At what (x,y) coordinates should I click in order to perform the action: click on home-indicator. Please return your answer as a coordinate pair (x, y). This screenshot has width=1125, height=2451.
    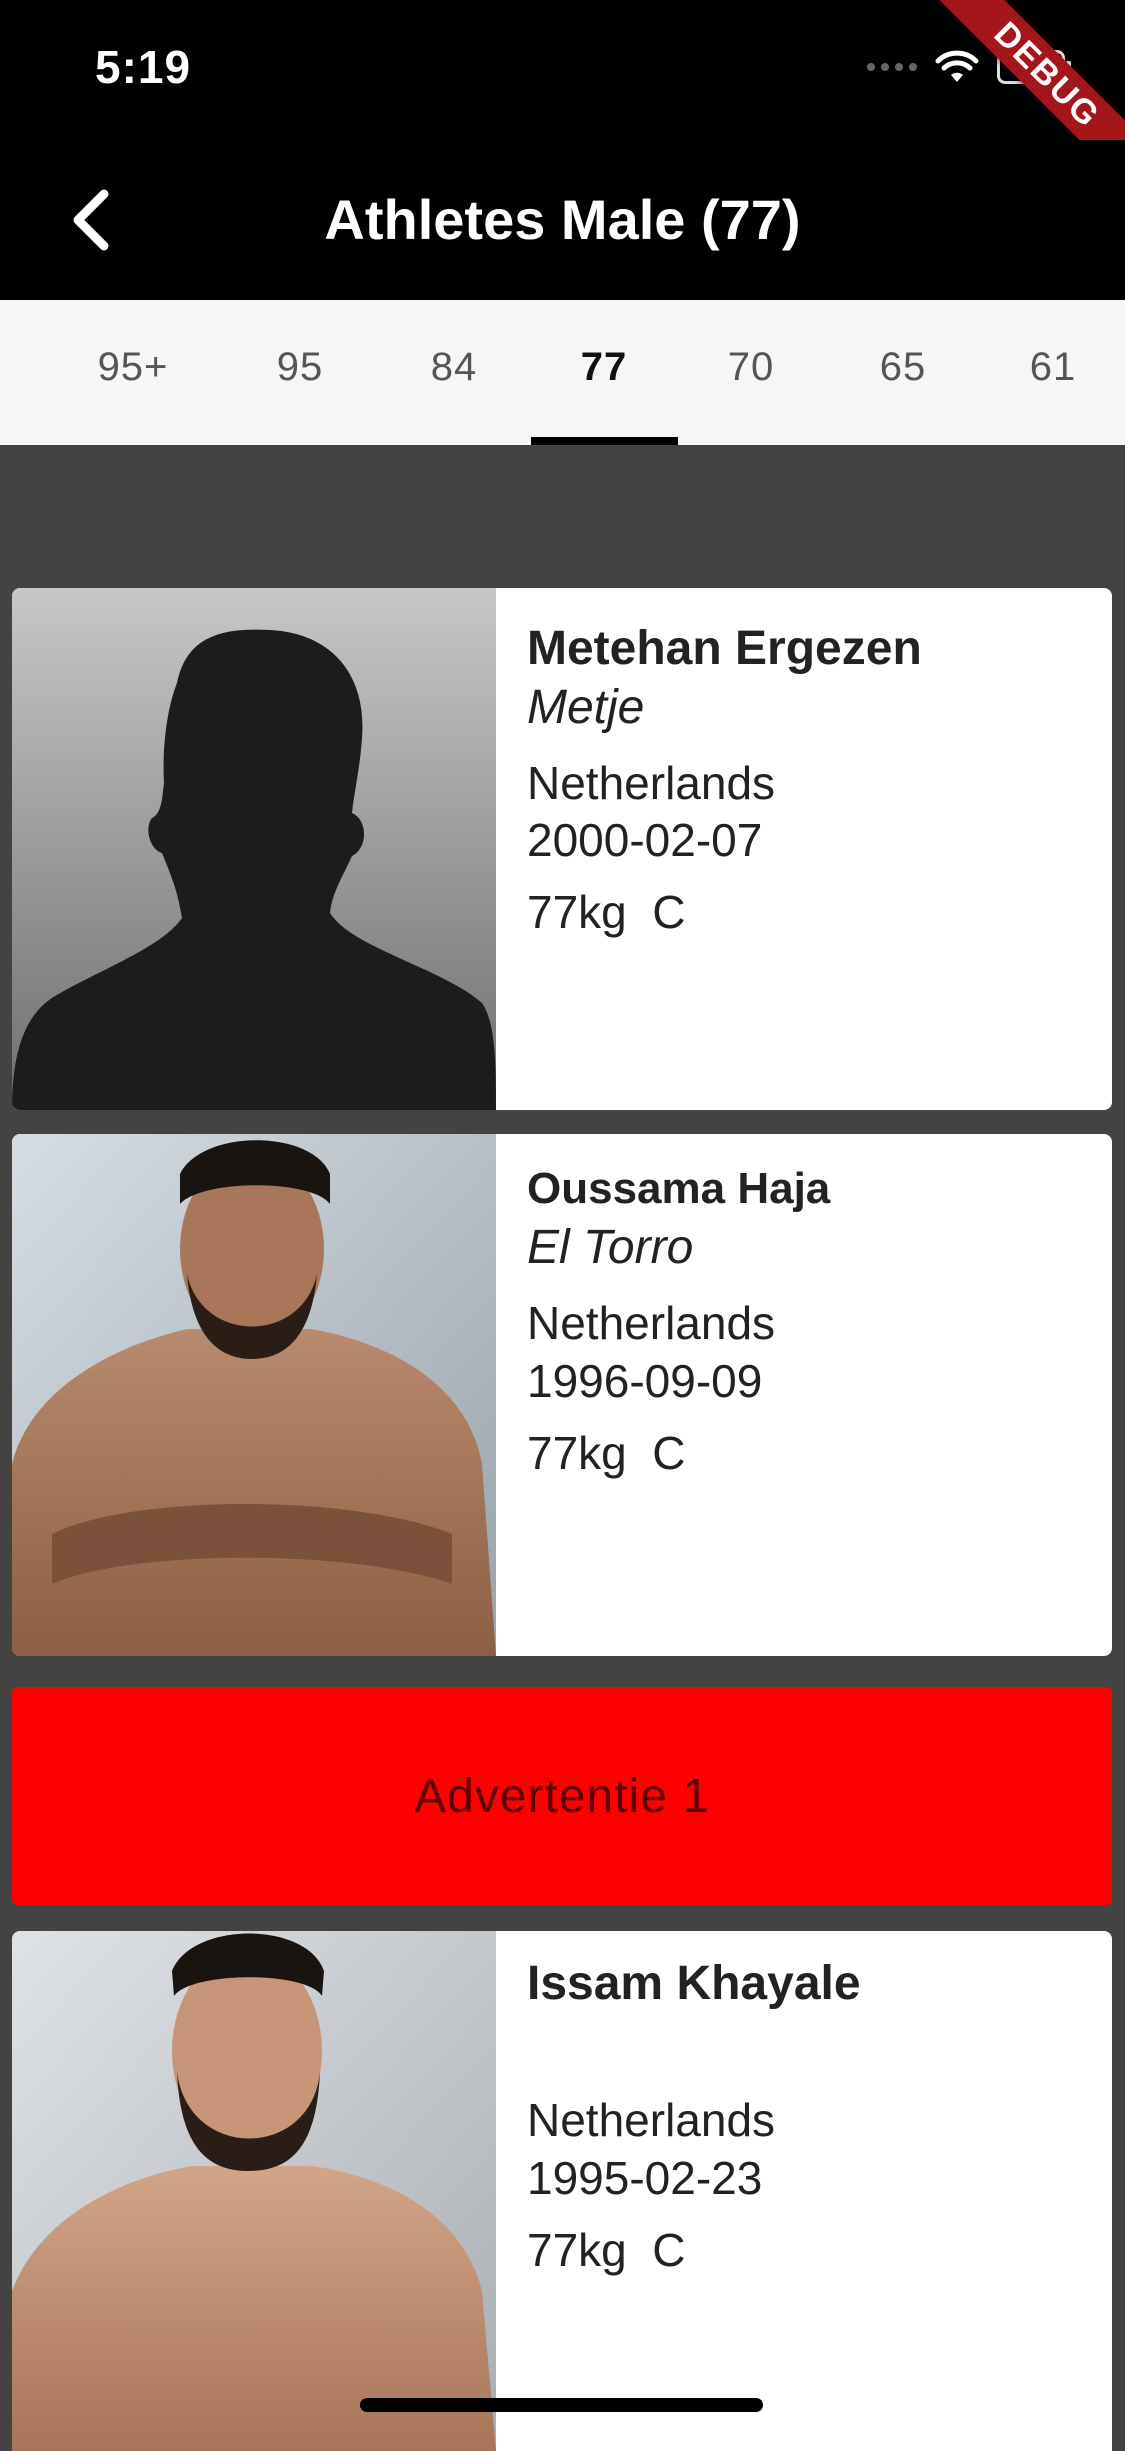
    Looking at the image, I should click on (561, 2405).